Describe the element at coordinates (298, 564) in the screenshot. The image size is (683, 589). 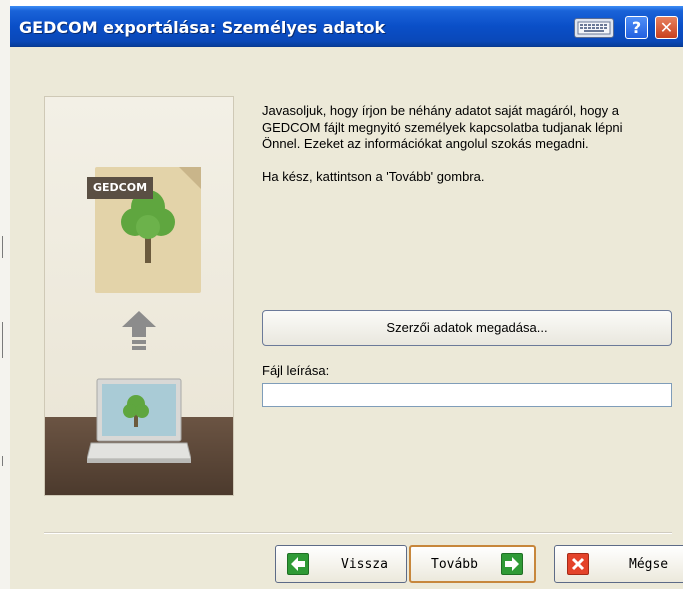
I see `arrow-left-icon` at that location.